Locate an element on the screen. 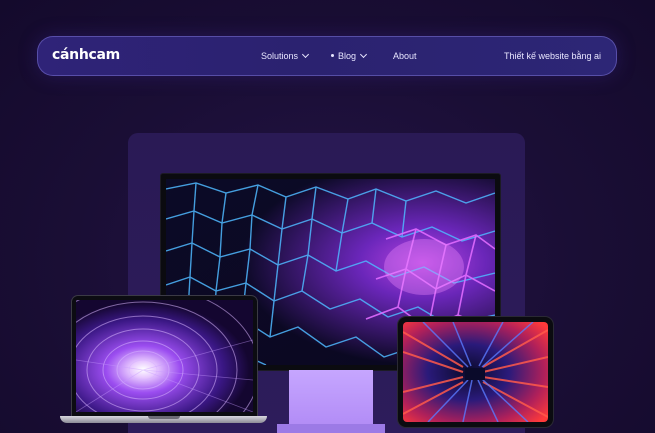 The image size is (655, 433). tablet-screen-image is located at coordinates (475, 372).